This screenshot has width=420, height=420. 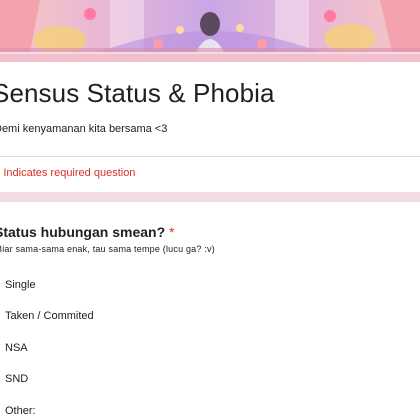 I want to click on required-asterisk: *, so click(x=172, y=232).